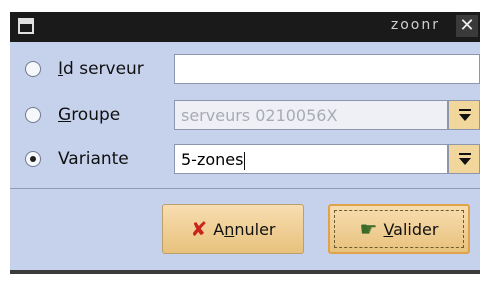  I want to click on window-title: zoonr, so click(415, 25).